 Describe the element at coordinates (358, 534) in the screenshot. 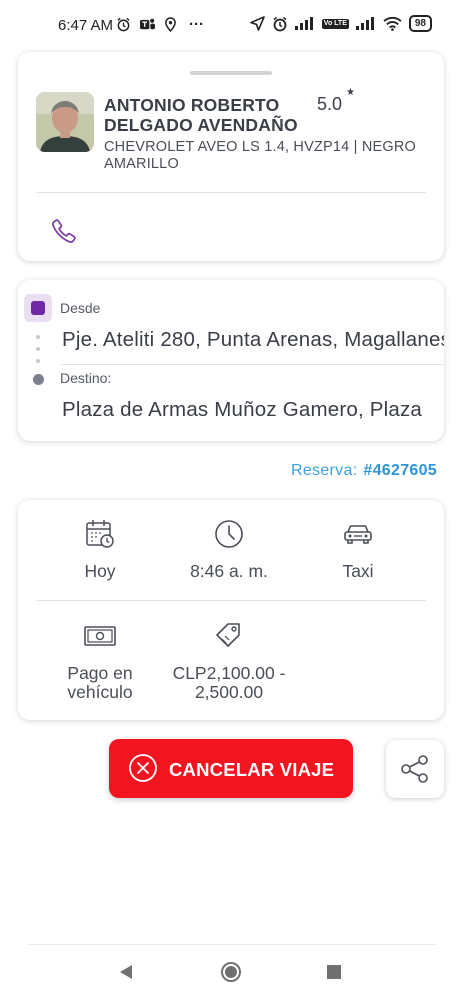

I see `taxi-car-icon` at that location.